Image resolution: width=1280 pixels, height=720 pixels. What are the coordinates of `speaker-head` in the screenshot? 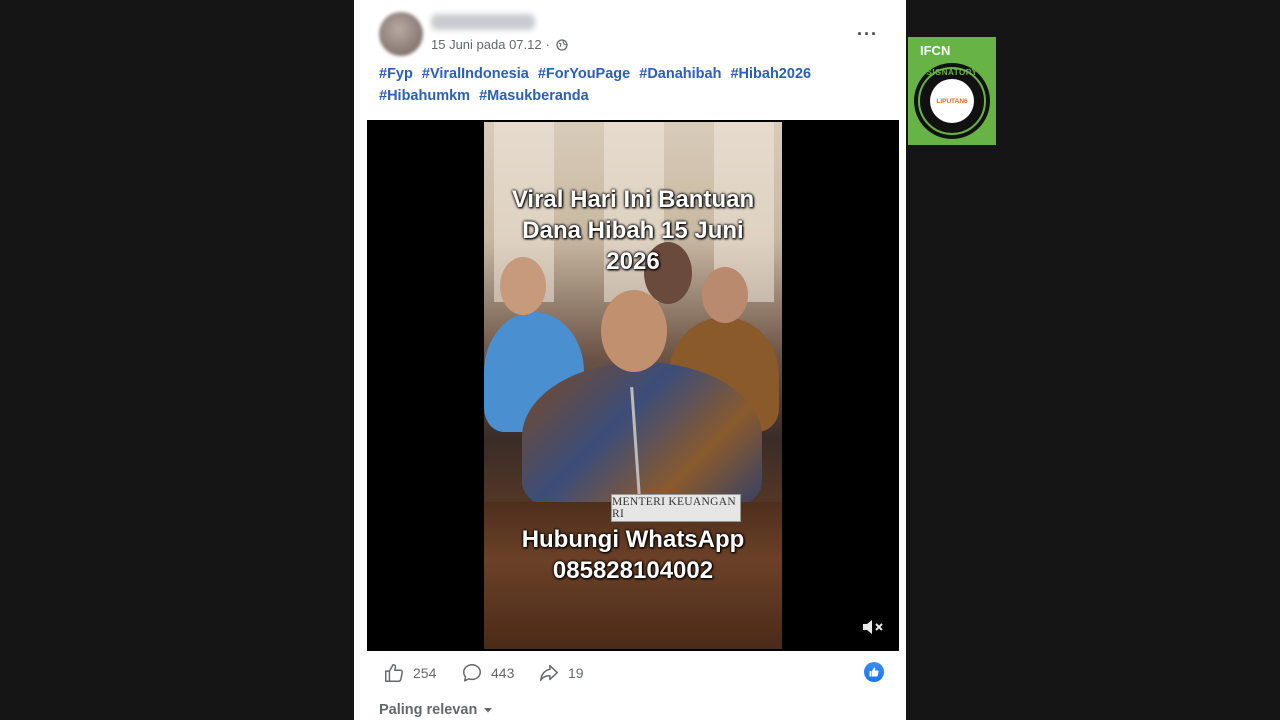 It's located at (634, 331).